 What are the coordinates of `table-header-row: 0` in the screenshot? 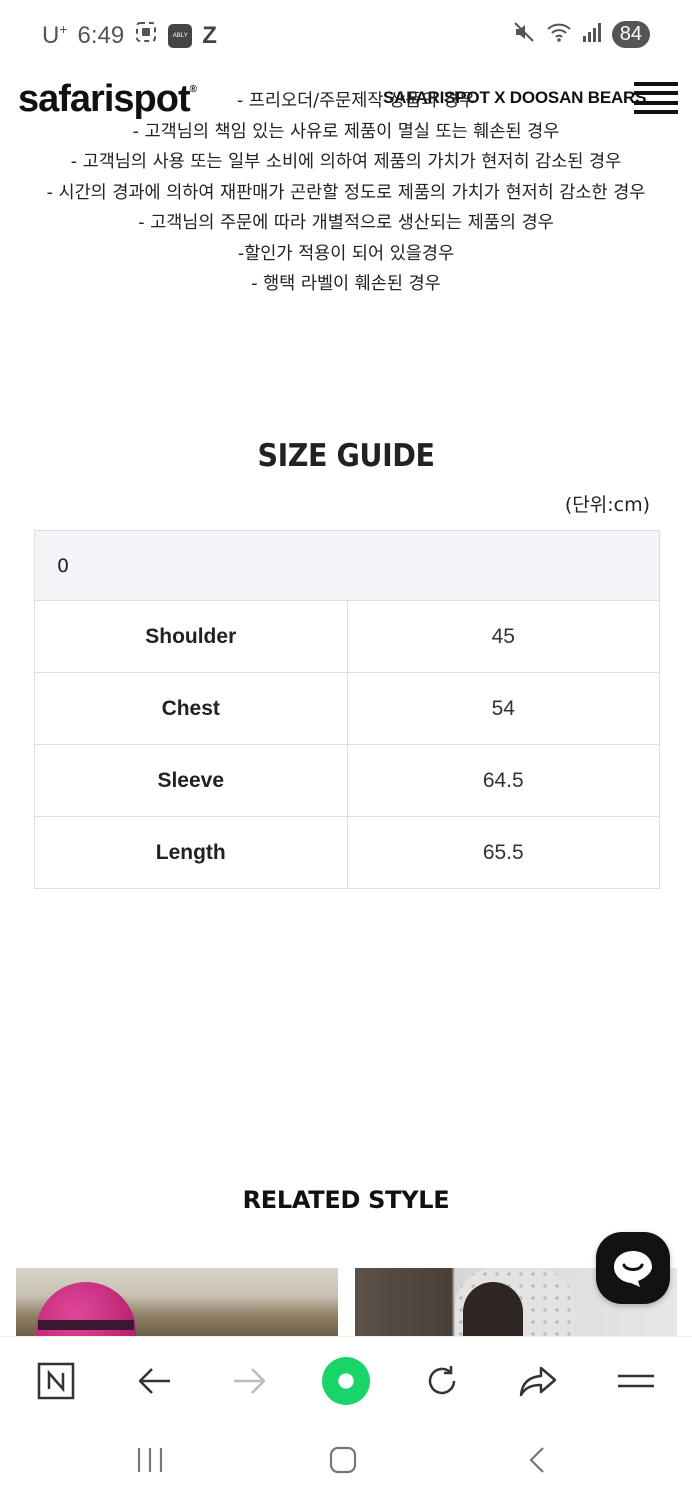 It's located at (347, 565).